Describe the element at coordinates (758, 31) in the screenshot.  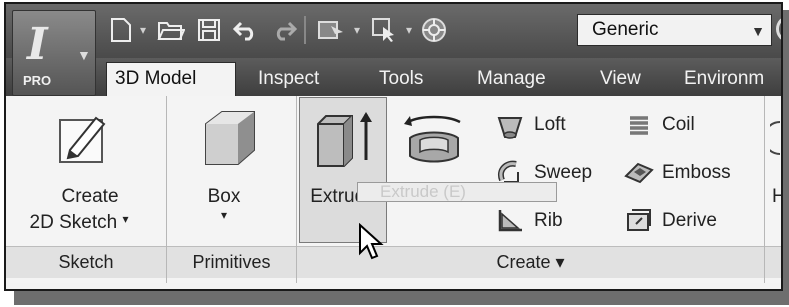
I see `chevron-down-icon: ▼` at that location.